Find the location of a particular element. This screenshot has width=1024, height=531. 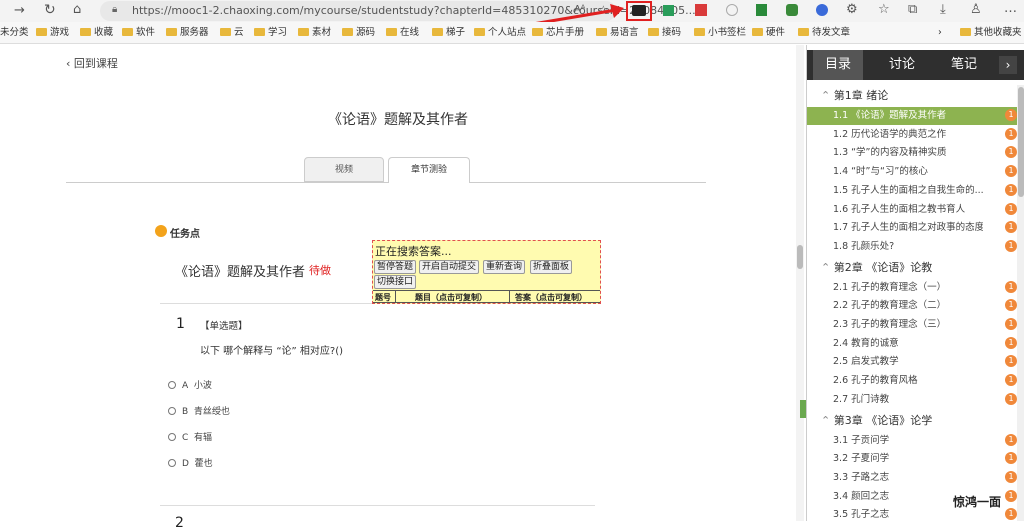

sidebar-item: 2.6 孔子的教育风格 1 is located at coordinates (912, 381).